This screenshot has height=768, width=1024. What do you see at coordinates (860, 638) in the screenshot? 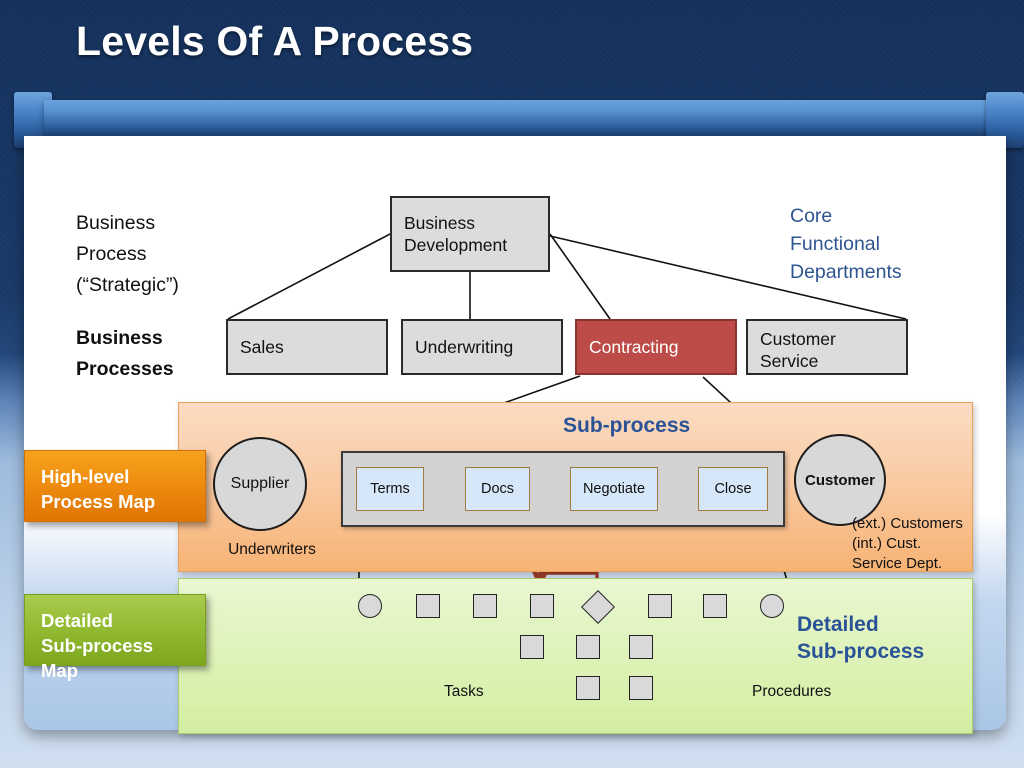
I see `detailed-subprocess-heading: Detailed Sub-process` at bounding box center [860, 638].